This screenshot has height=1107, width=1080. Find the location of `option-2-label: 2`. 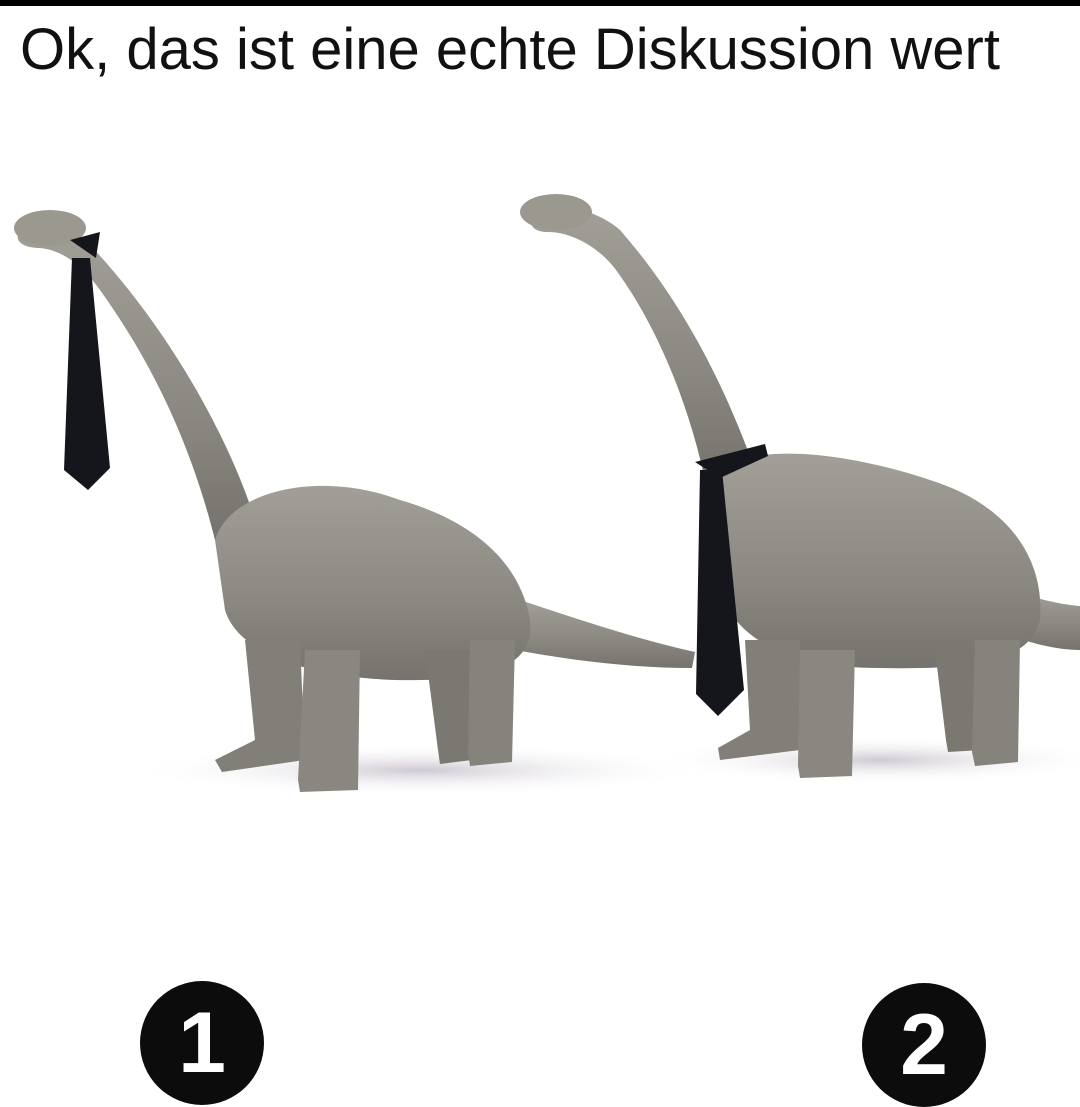

option-2-label: 2 is located at coordinates (924, 1044).